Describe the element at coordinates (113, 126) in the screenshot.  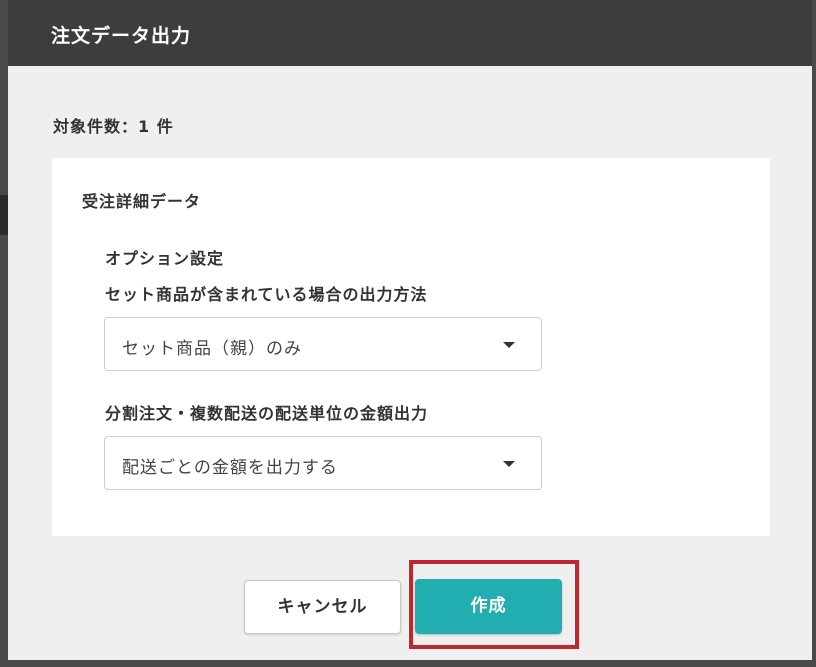
I see `target-count-text: 対象件数：1 件` at that location.